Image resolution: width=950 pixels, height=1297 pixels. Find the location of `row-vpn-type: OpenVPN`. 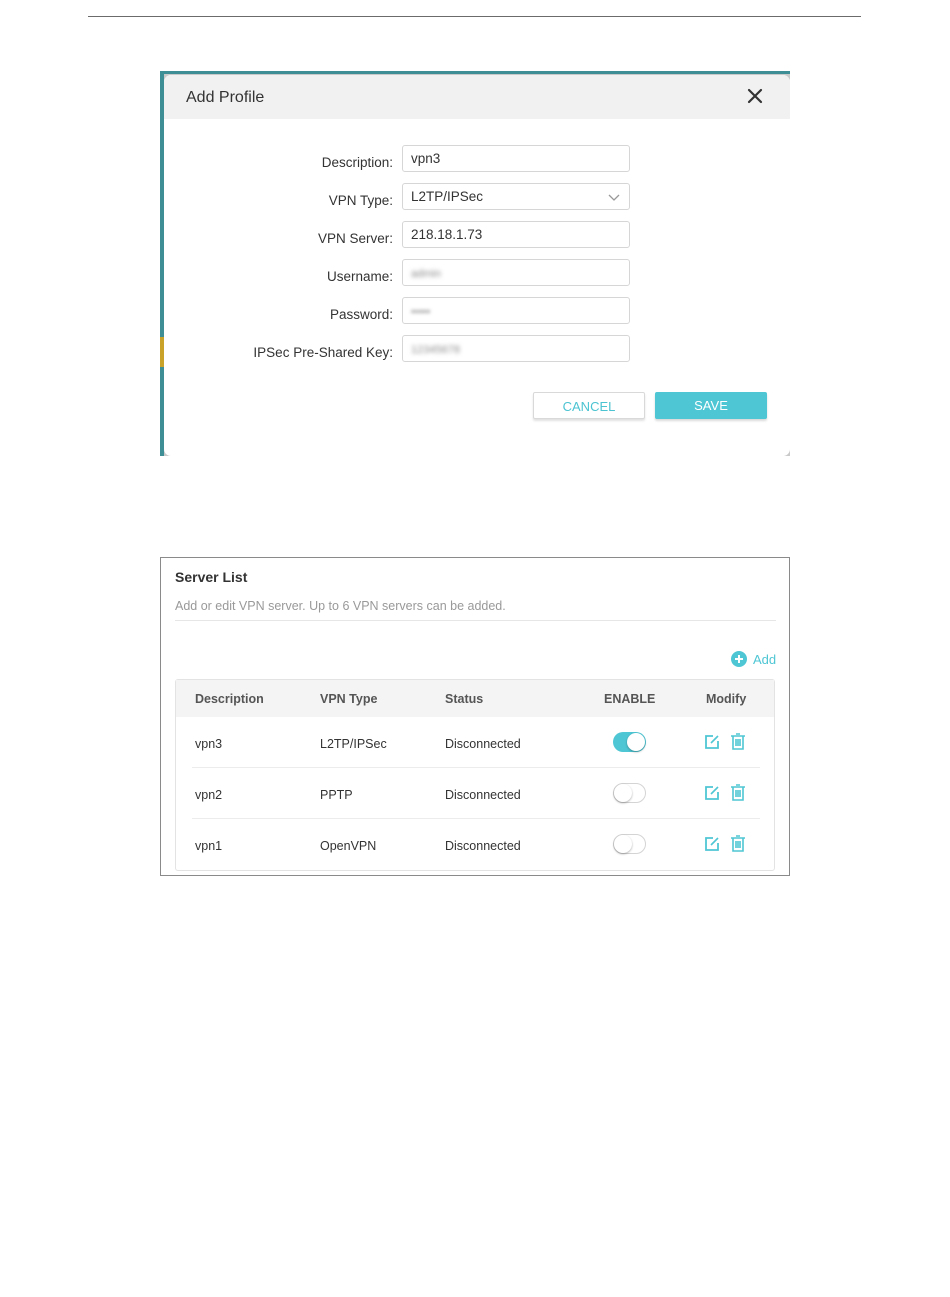

row-vpn-type: OpenVPN is located at coordinates (348, 846).